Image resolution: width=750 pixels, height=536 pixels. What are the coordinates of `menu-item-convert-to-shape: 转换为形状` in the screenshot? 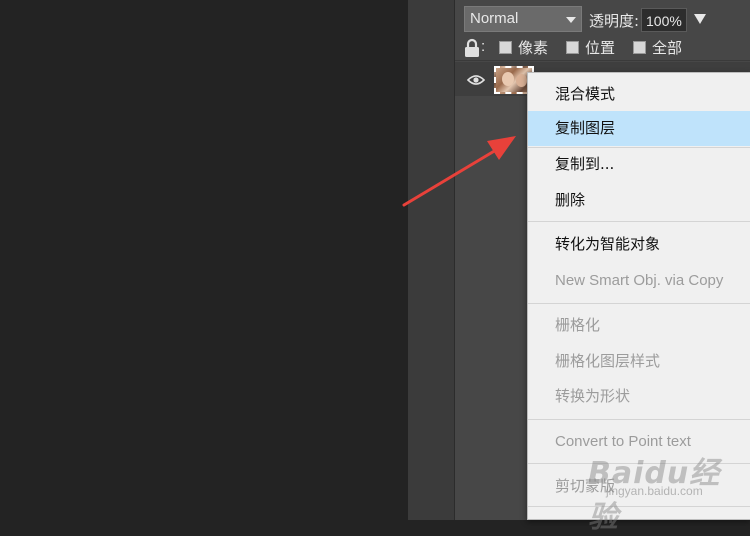 It's located at (593, 396).